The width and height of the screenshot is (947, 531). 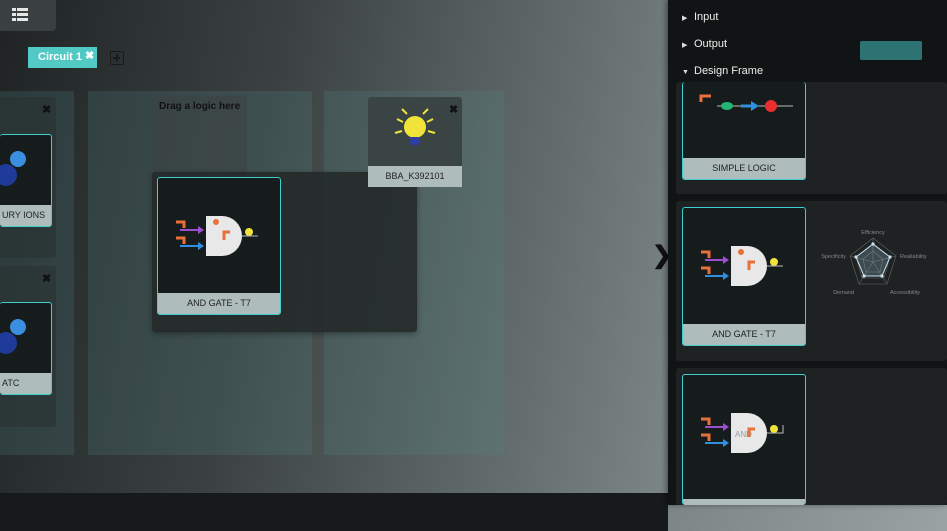 I want to click on lightbulb-card-label: BBA_K392101, so click(x=415, y=176).